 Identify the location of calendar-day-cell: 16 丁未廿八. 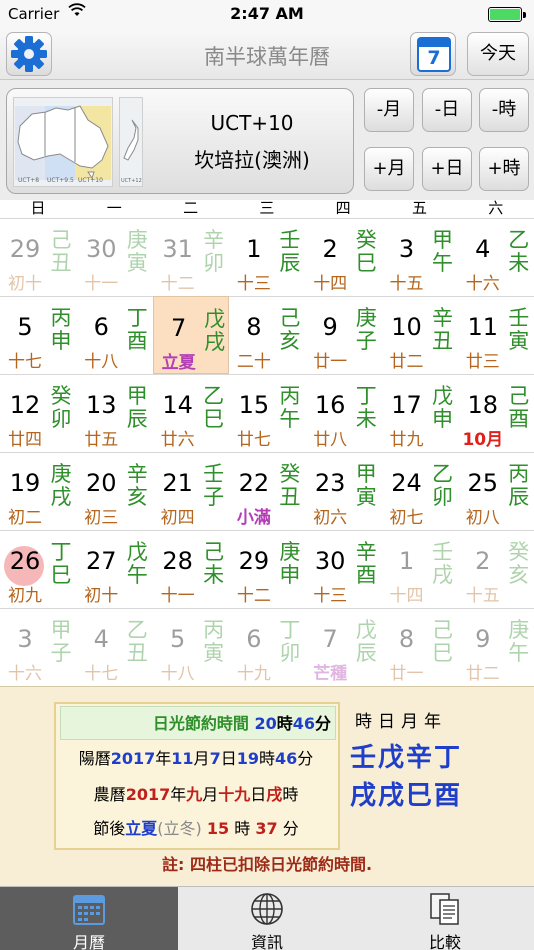
(343, 413).